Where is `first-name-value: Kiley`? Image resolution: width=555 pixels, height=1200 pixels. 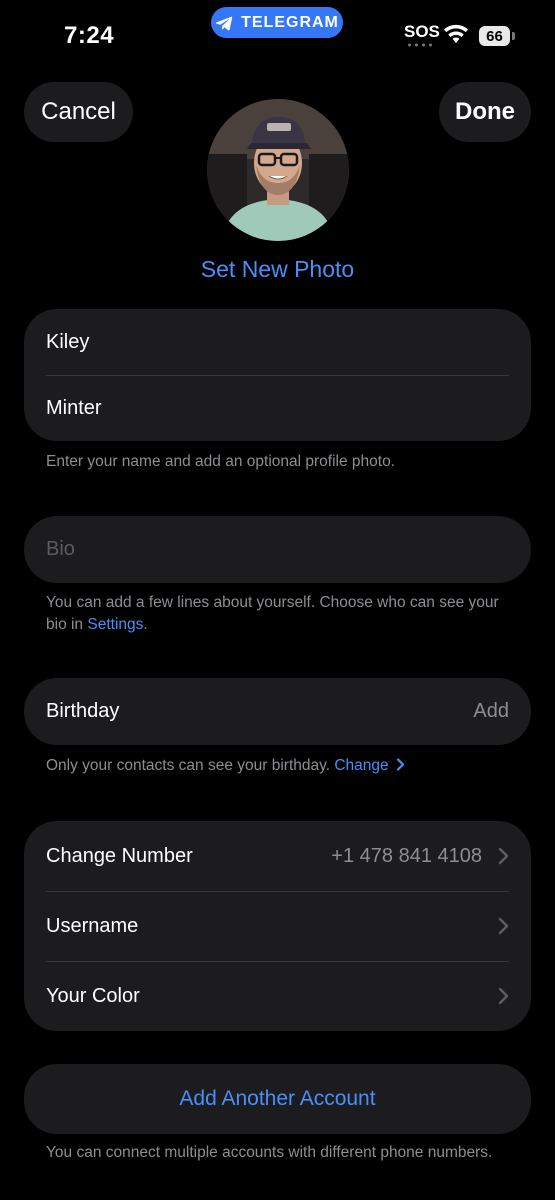
first-name-value: Kiley is located at coordinates (68, 341).